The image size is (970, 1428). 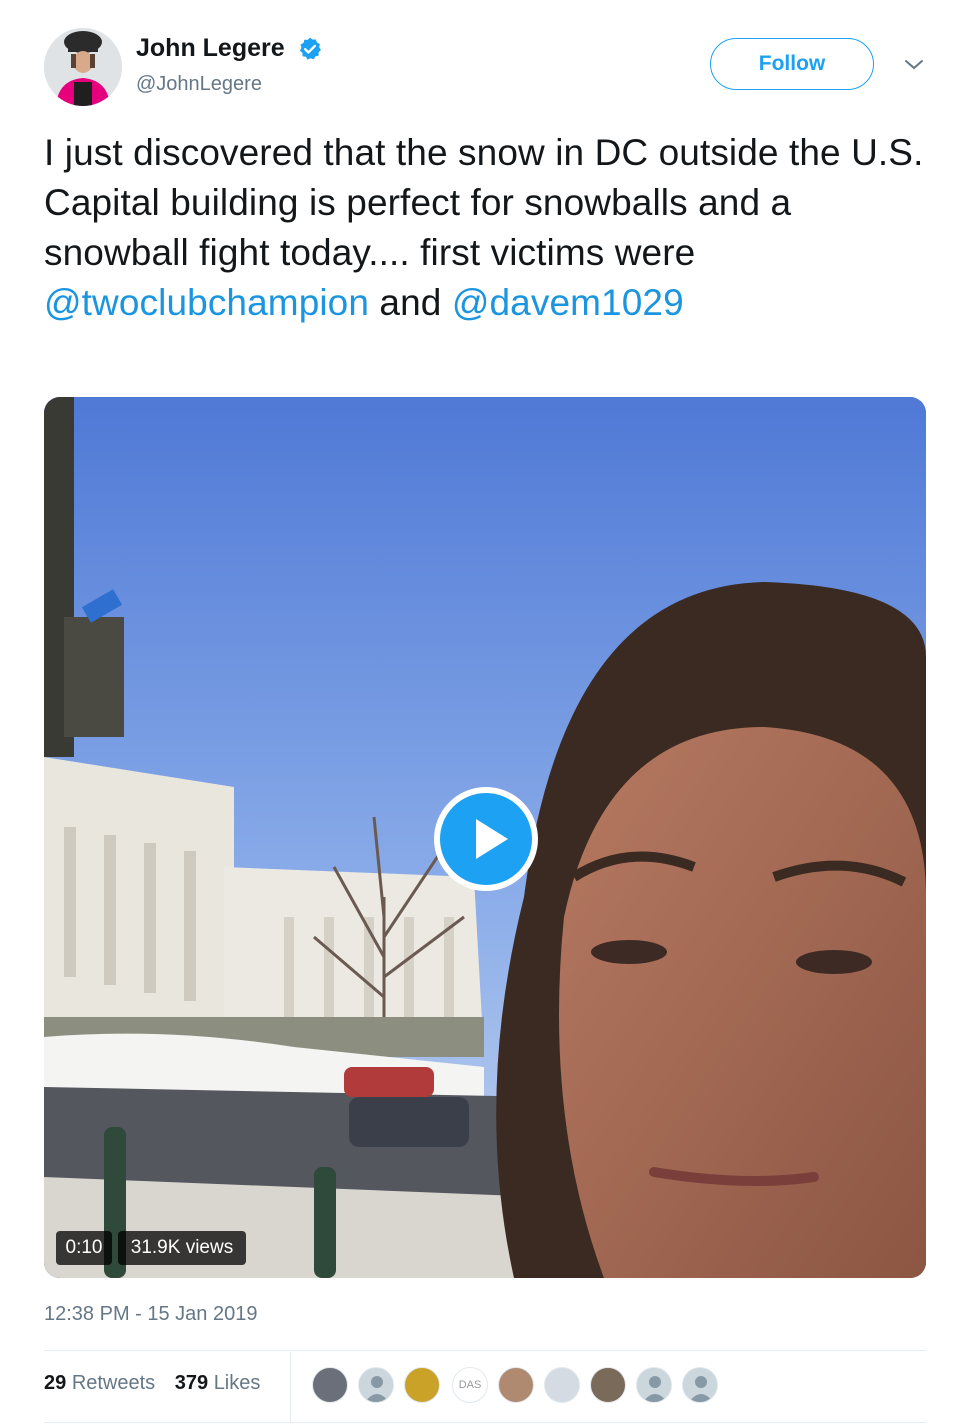 I want to click on tweet-timestamp: 12:38 PM - 15 Jan 2019, so click(x=150, y=1314).